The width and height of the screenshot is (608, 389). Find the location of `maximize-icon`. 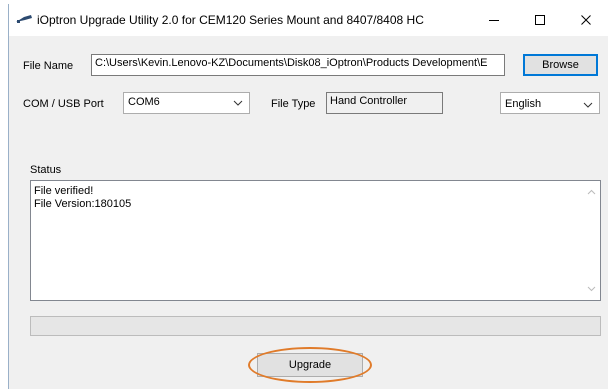

maximize-icon is located at coordinates (540, 20).